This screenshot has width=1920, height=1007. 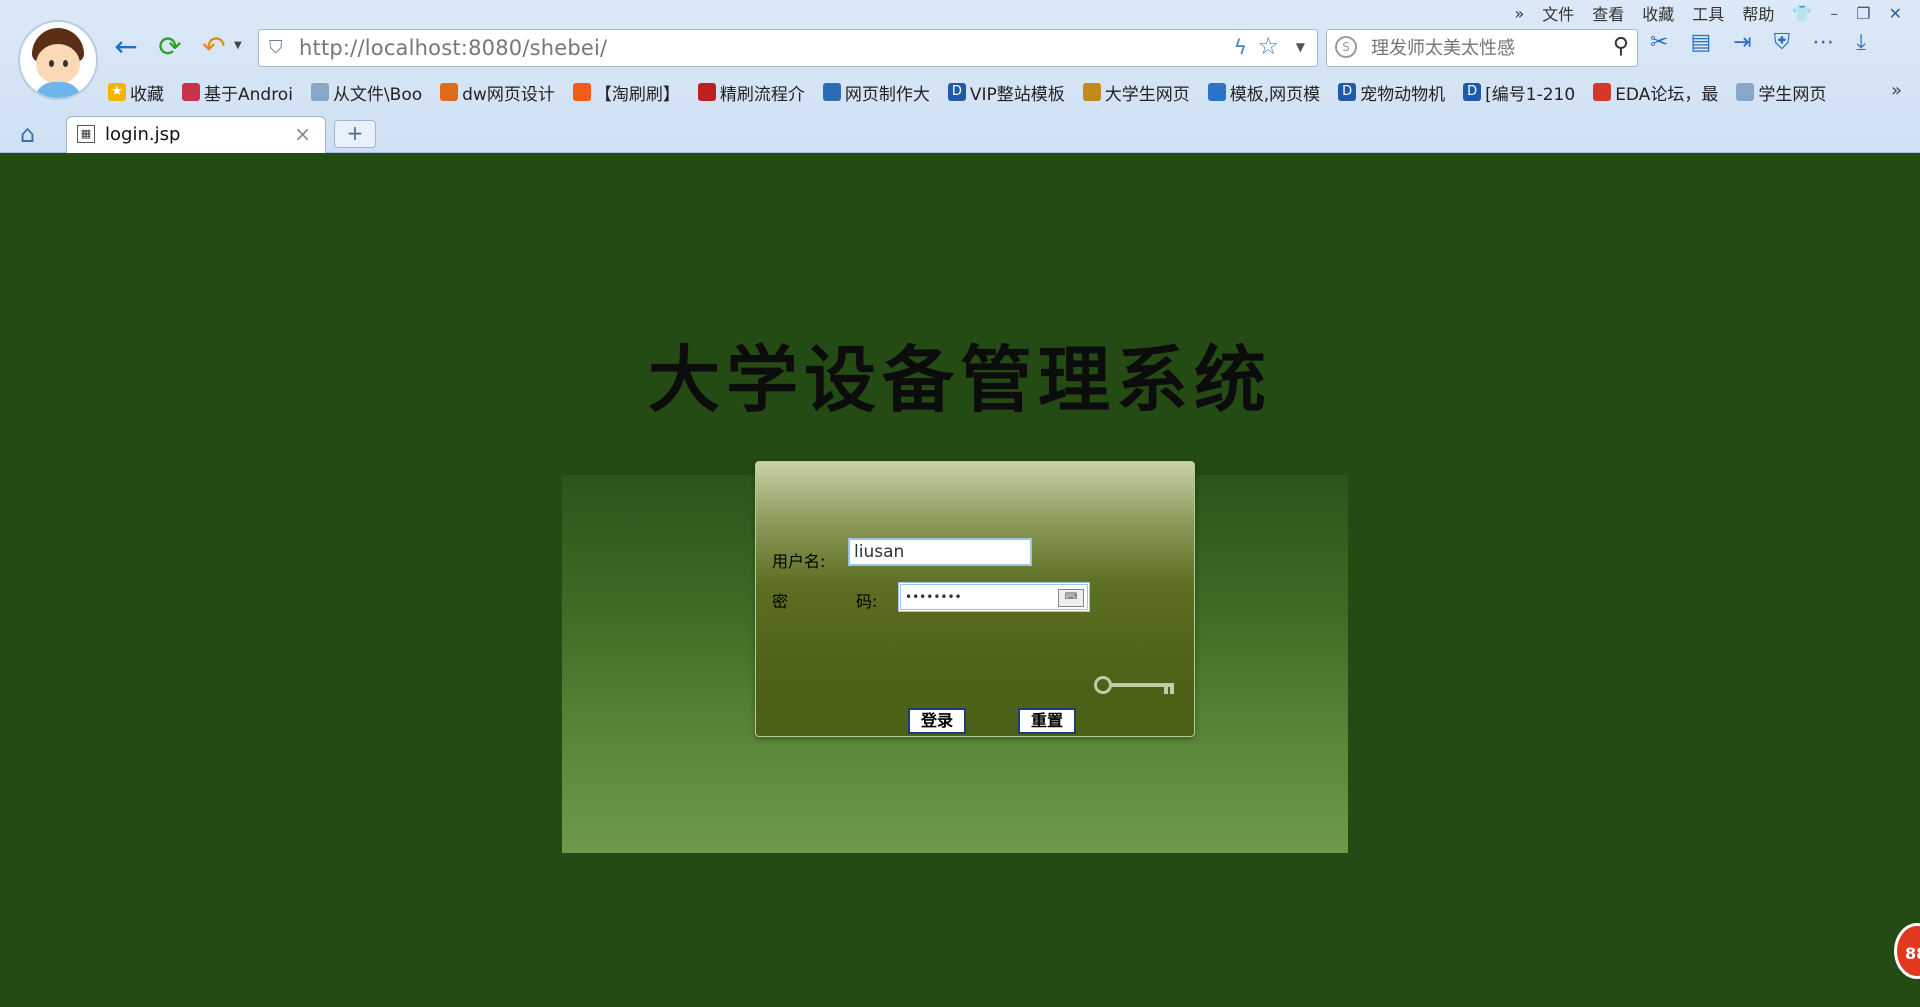 I want to click on bookmark-item: dw网页设计, so click(x=497, y=92).